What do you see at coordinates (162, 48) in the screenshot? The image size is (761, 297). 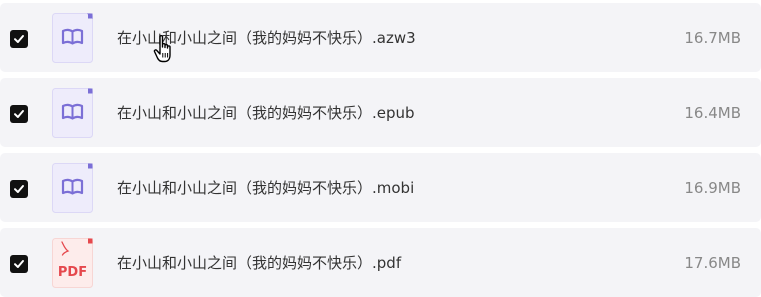 I see `hand-cursor-icon` at bounding box center [162, 48].